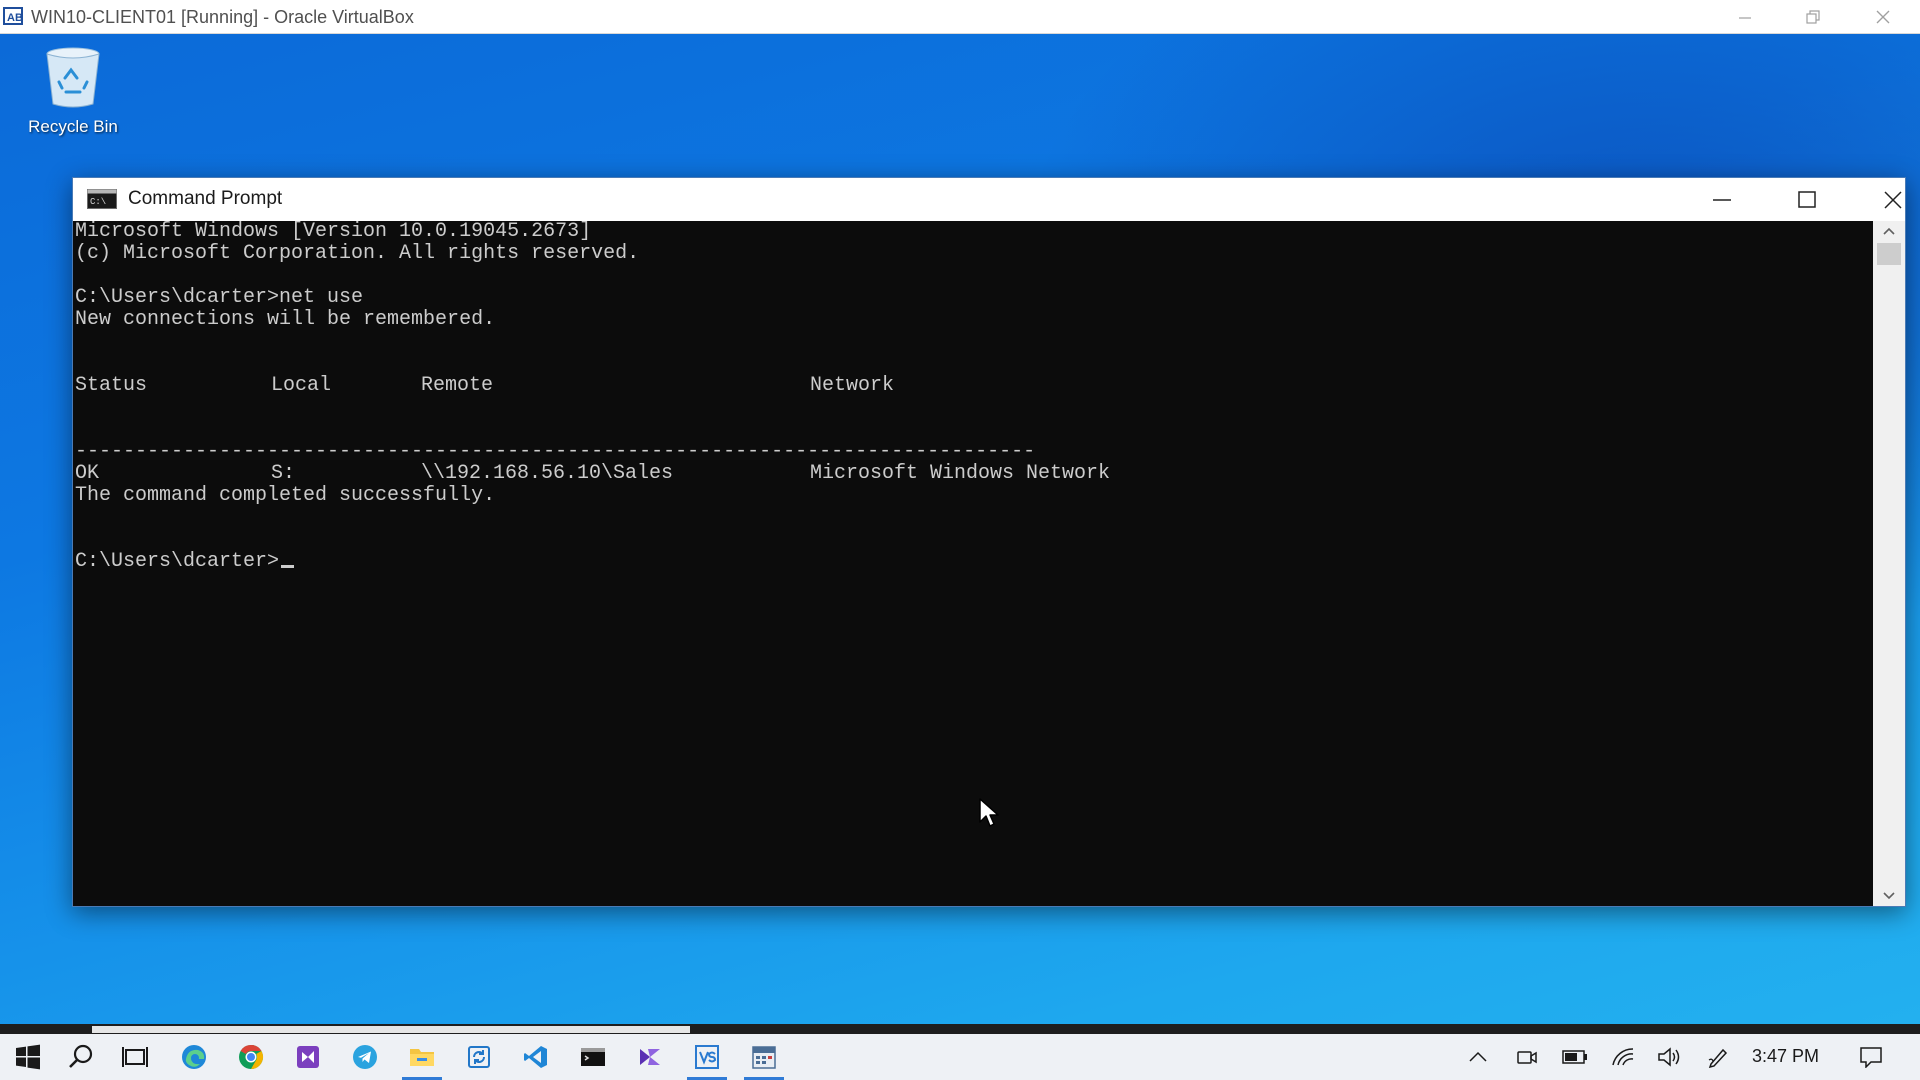  I want to click on scroll-up-button, so click(1889, 231).